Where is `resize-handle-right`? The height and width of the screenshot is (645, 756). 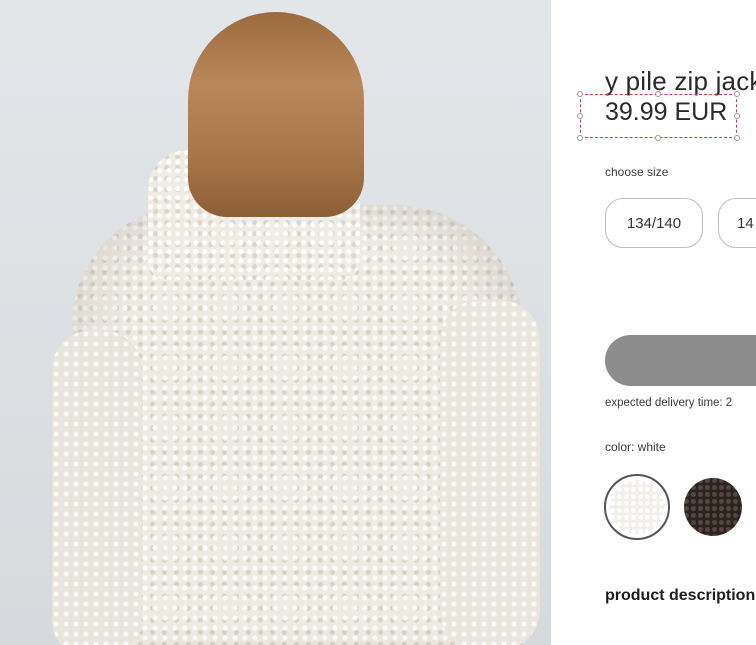
resize-handle-right is located at coordinates (737, 116).